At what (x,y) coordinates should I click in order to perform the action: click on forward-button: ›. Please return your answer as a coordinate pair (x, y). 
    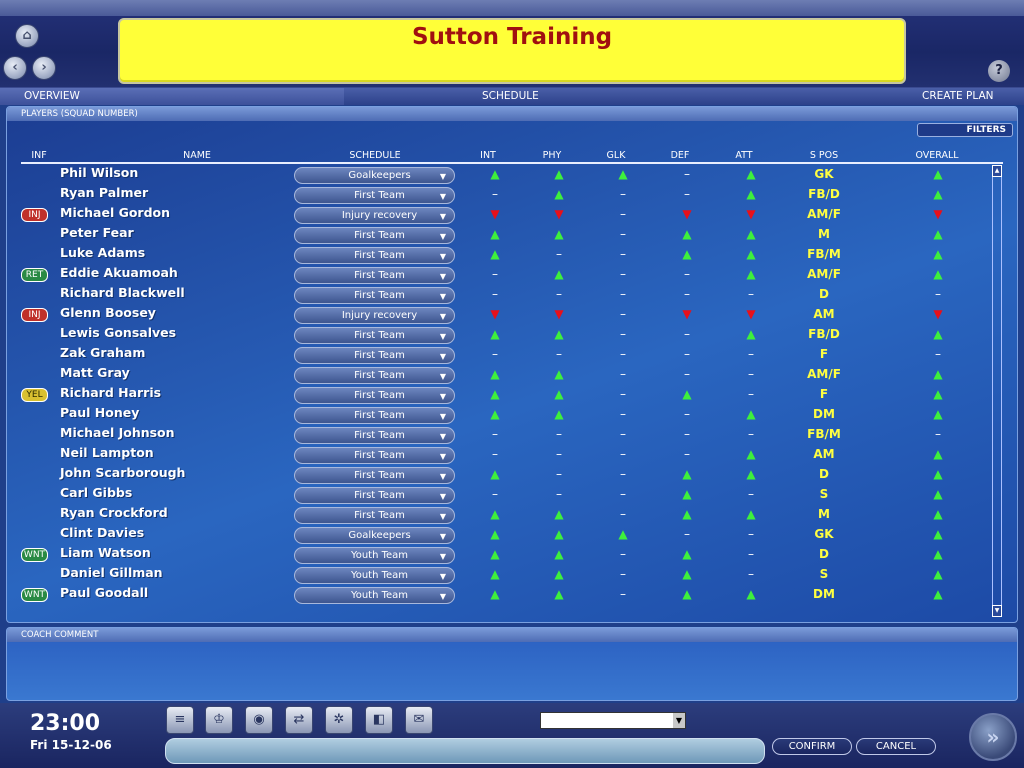
    Looking at the image, I should click on (44, 68).